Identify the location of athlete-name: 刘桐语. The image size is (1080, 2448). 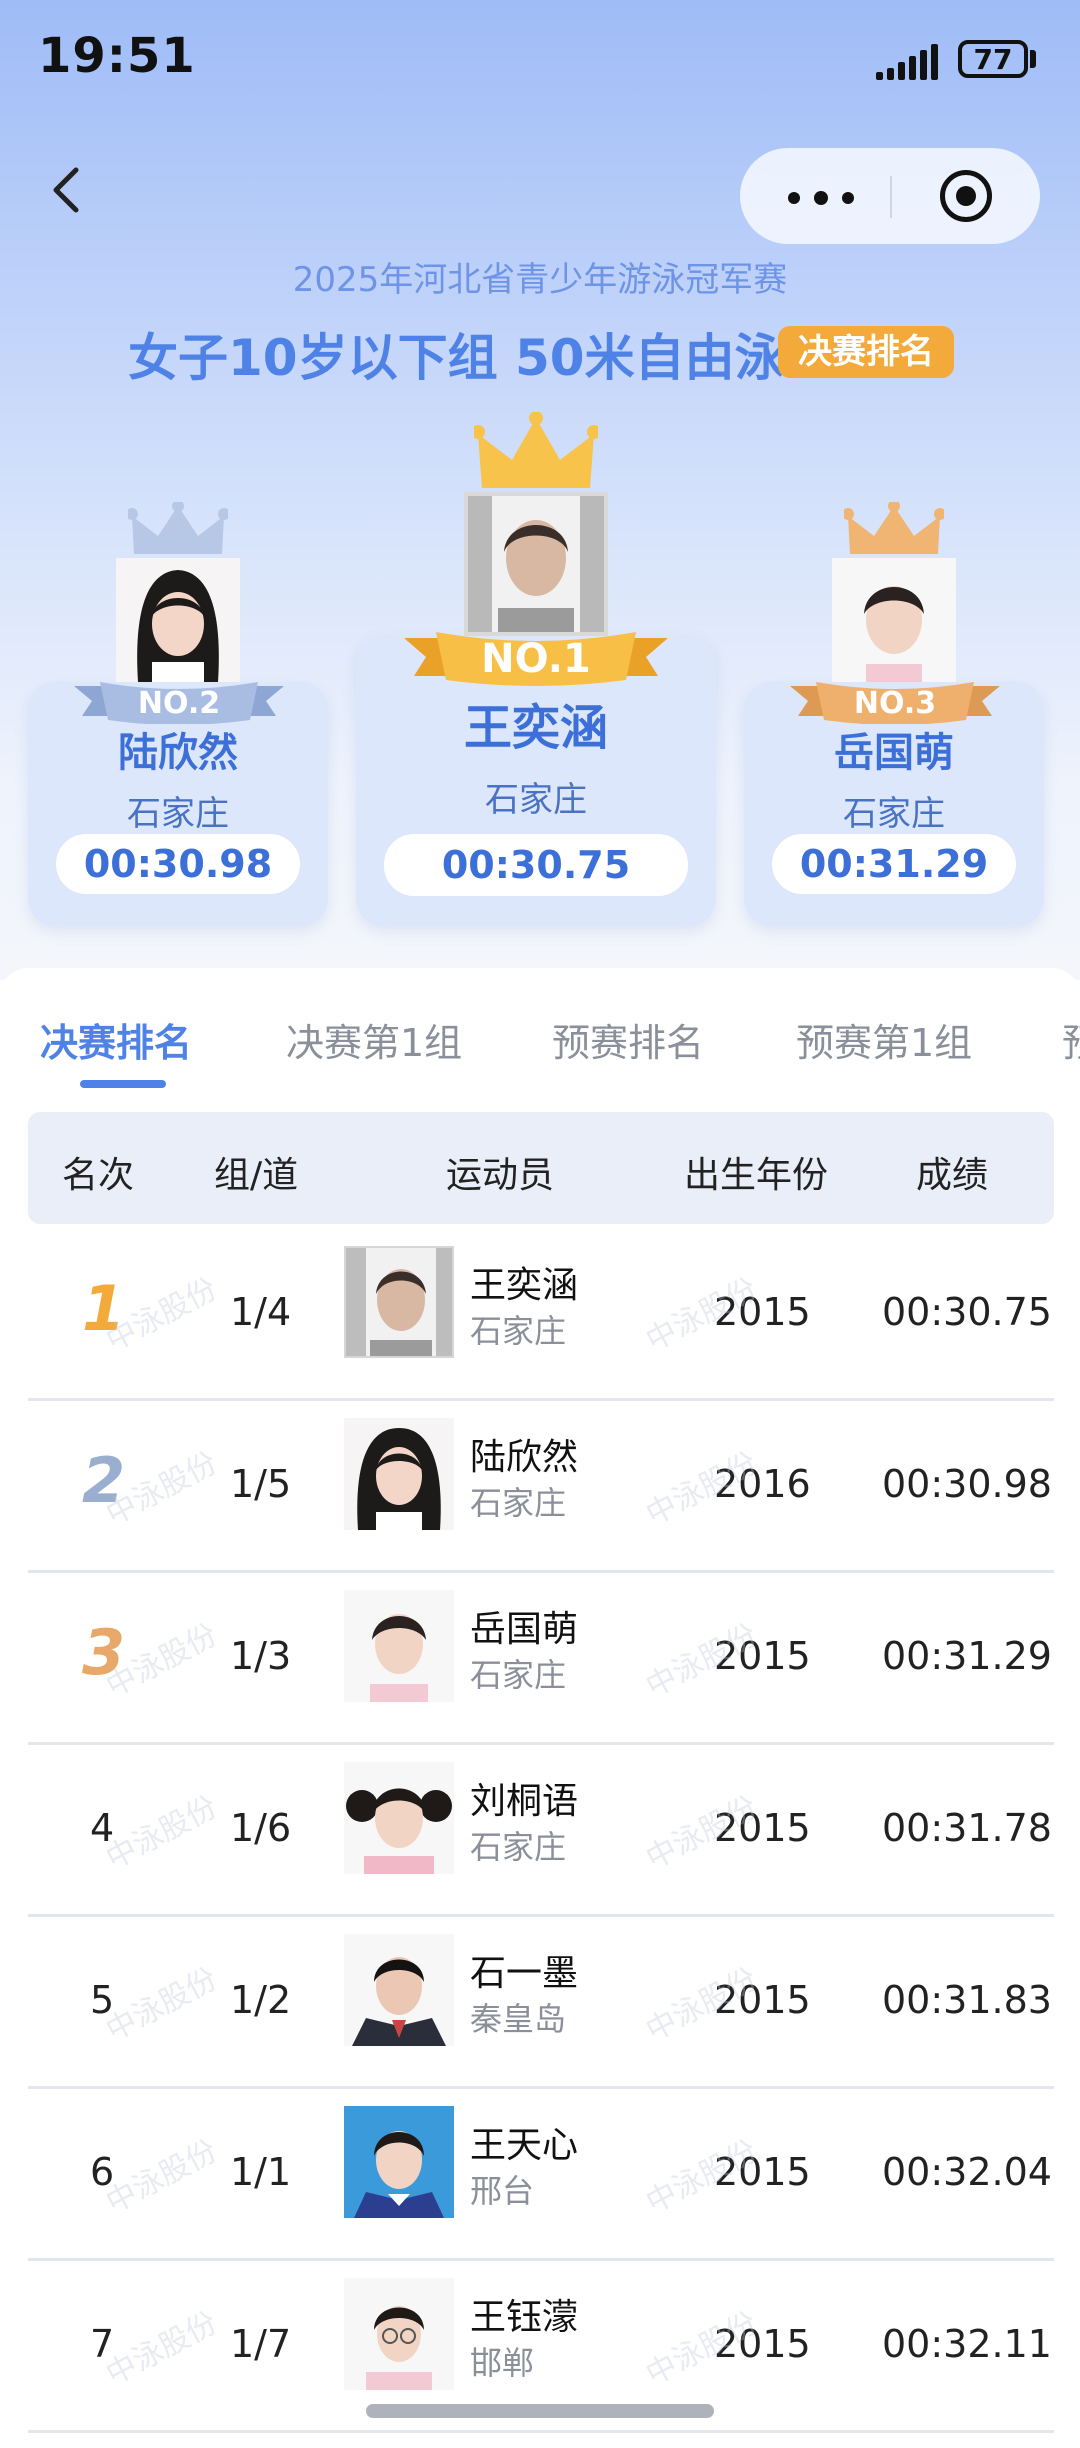
(524, 1801).